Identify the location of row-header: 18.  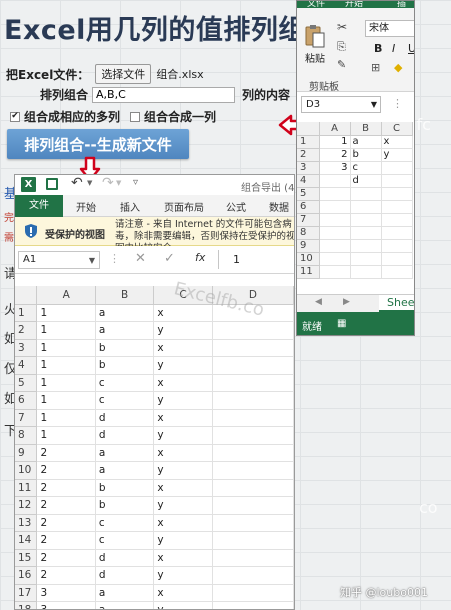
(26, 605).